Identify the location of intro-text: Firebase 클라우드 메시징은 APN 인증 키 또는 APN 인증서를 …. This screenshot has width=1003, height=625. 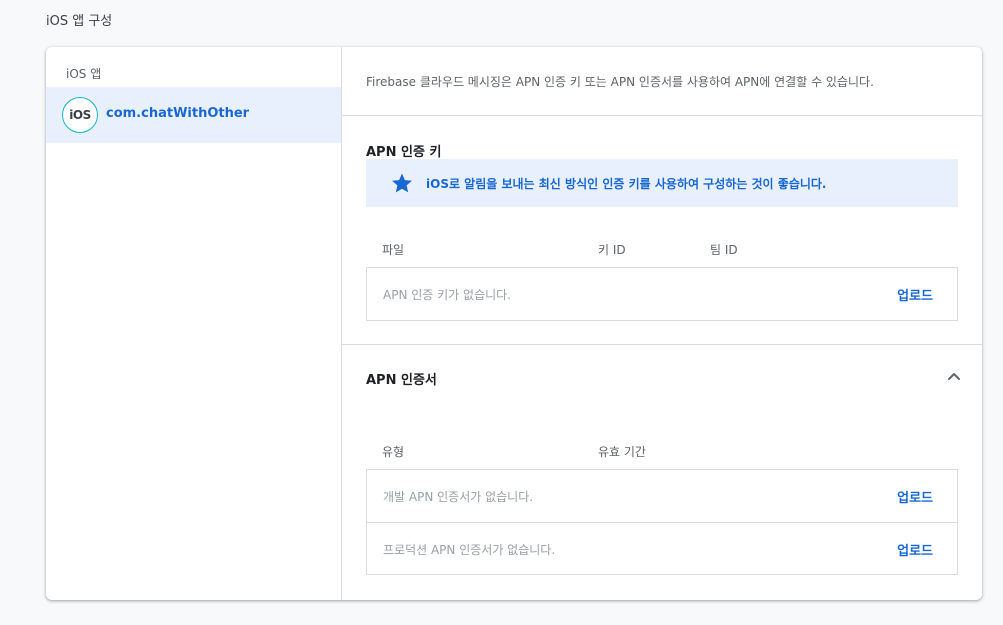
(620, 82).